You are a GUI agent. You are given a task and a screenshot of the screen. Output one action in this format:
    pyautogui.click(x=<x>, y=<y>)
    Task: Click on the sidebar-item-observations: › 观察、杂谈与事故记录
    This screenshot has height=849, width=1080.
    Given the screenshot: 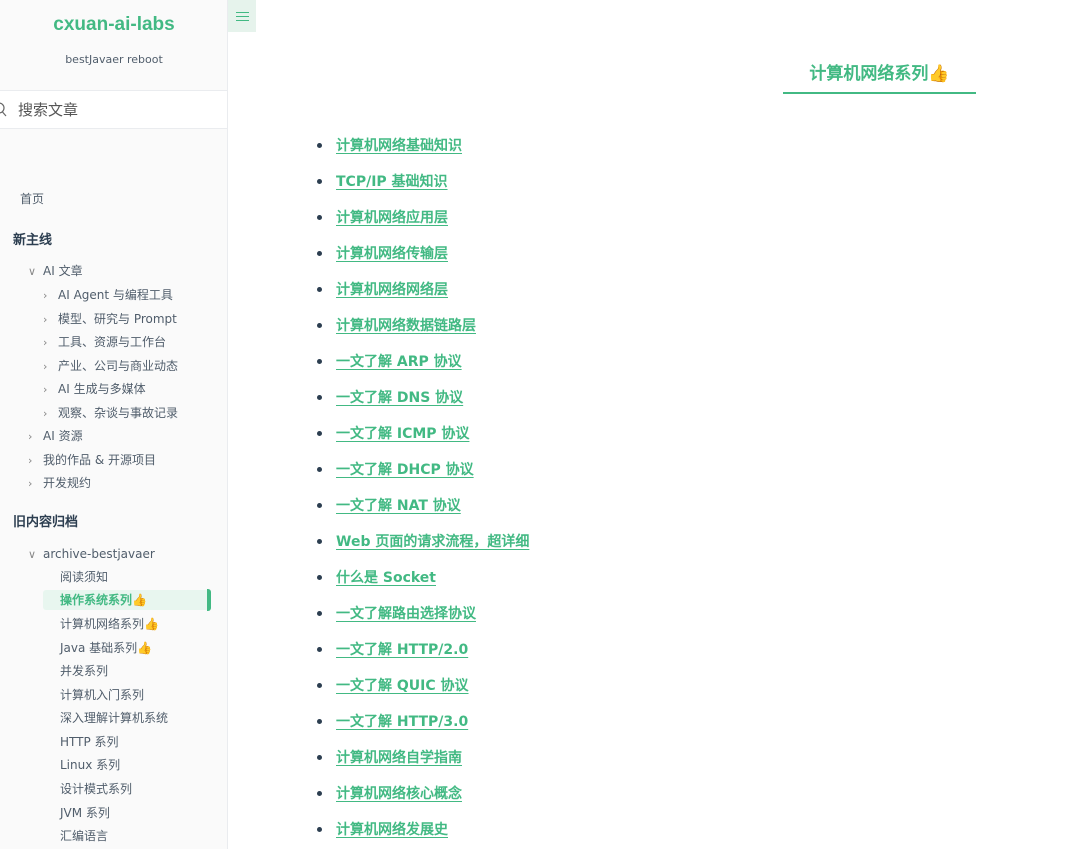 What is the action you would take?
    pyautogui.click(x=110, y=413)
    